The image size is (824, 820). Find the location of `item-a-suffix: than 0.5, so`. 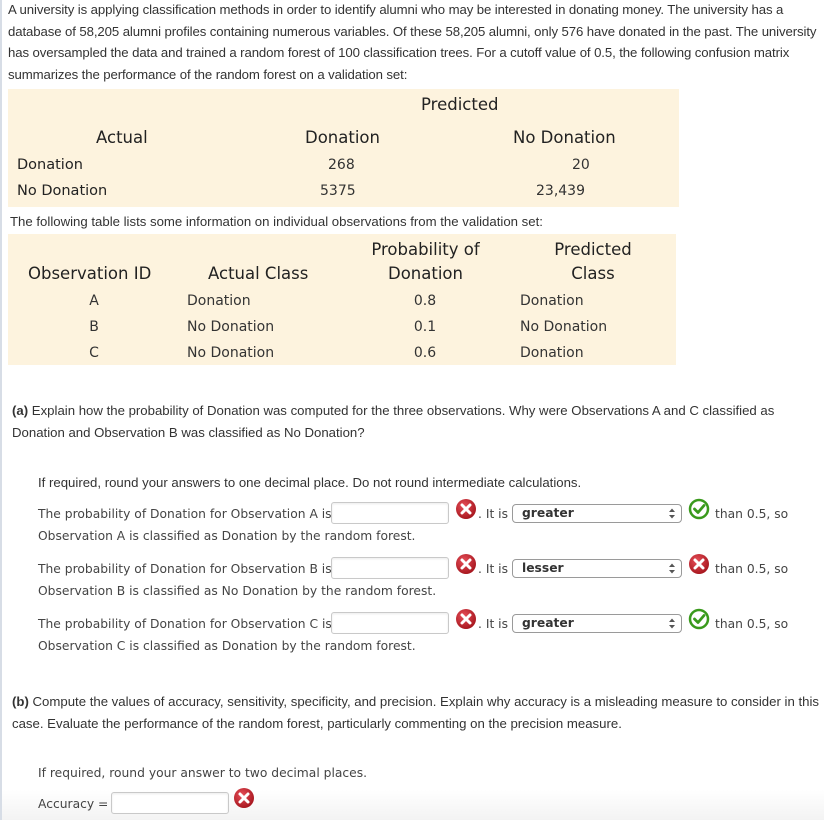

item-a-suffix: than 0.5, so is located at coordinates (752, 514).